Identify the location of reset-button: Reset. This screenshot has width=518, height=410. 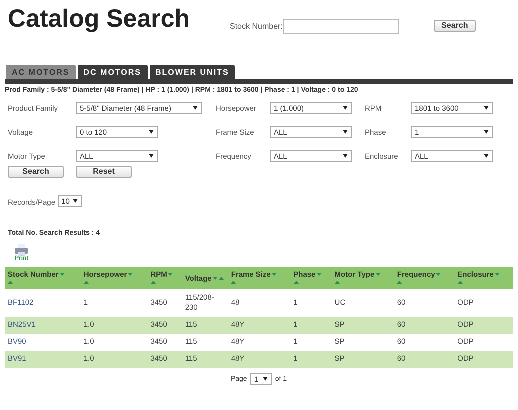
(104, 172).